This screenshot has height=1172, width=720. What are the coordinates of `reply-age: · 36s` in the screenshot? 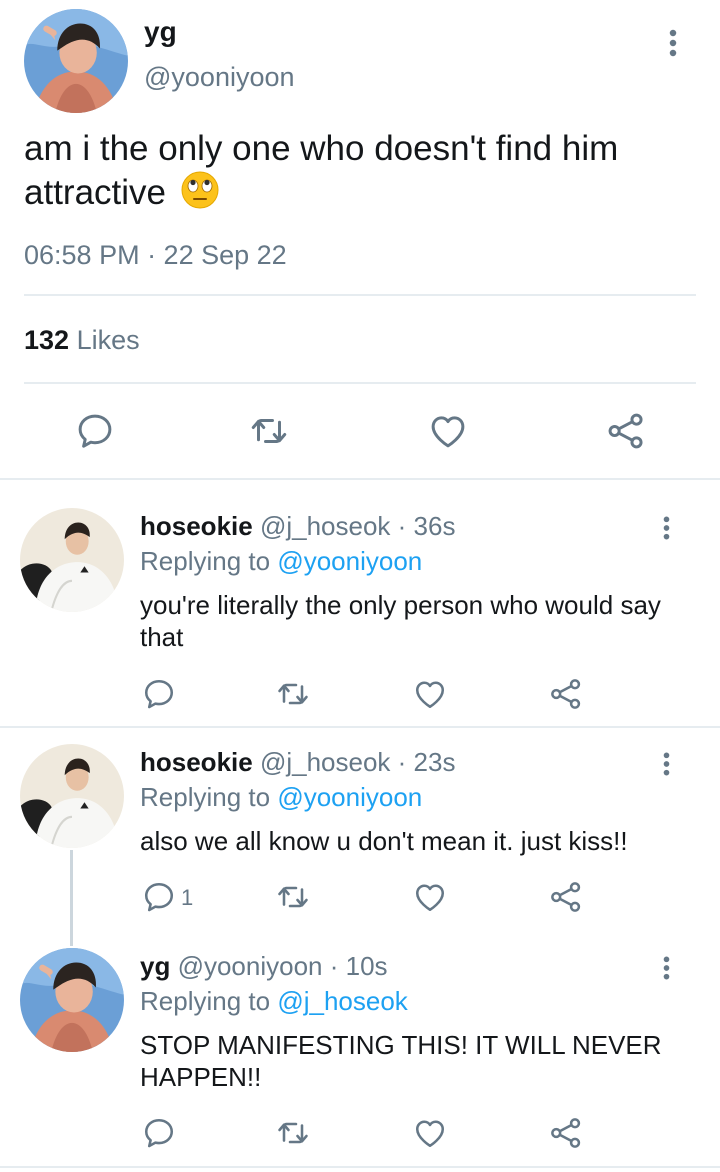 It's located at (426, 526).